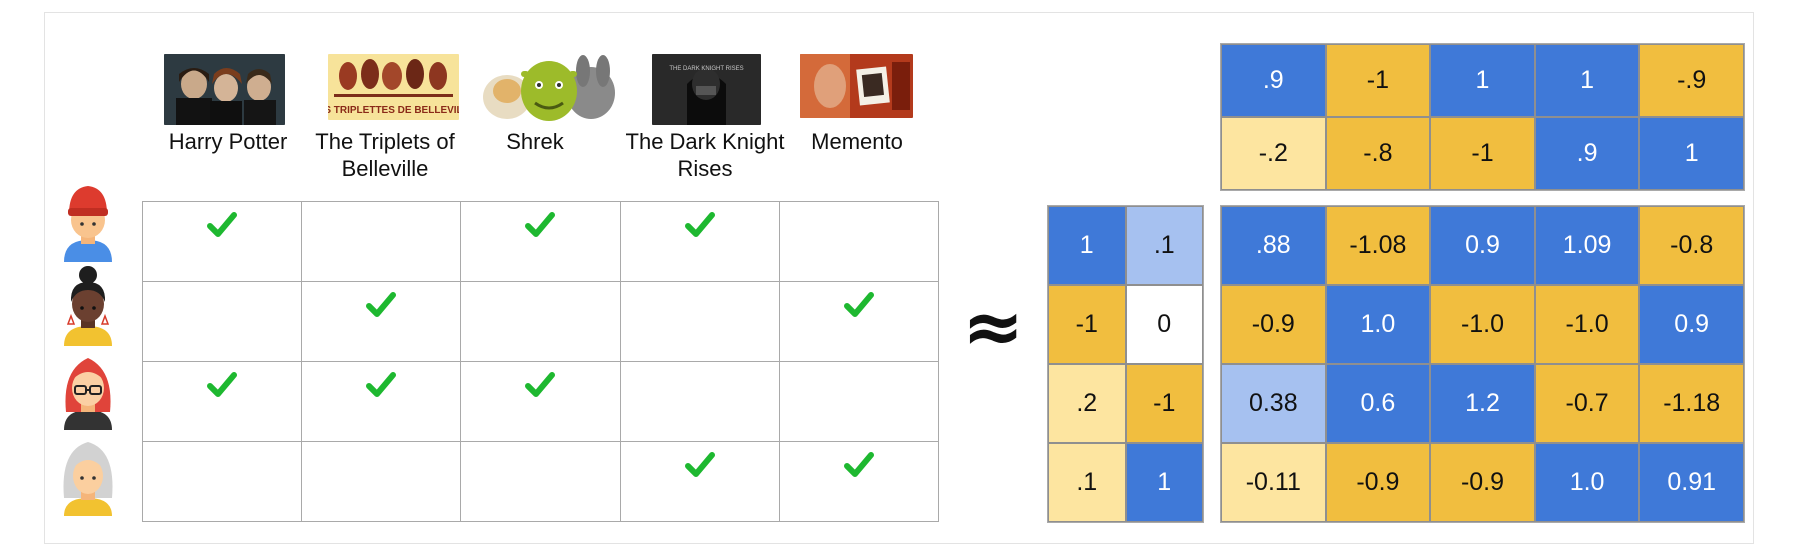  Describe the element at coordinates (88, 306) in the screenshot. I see `user-bun-hair-avatar` at that location.